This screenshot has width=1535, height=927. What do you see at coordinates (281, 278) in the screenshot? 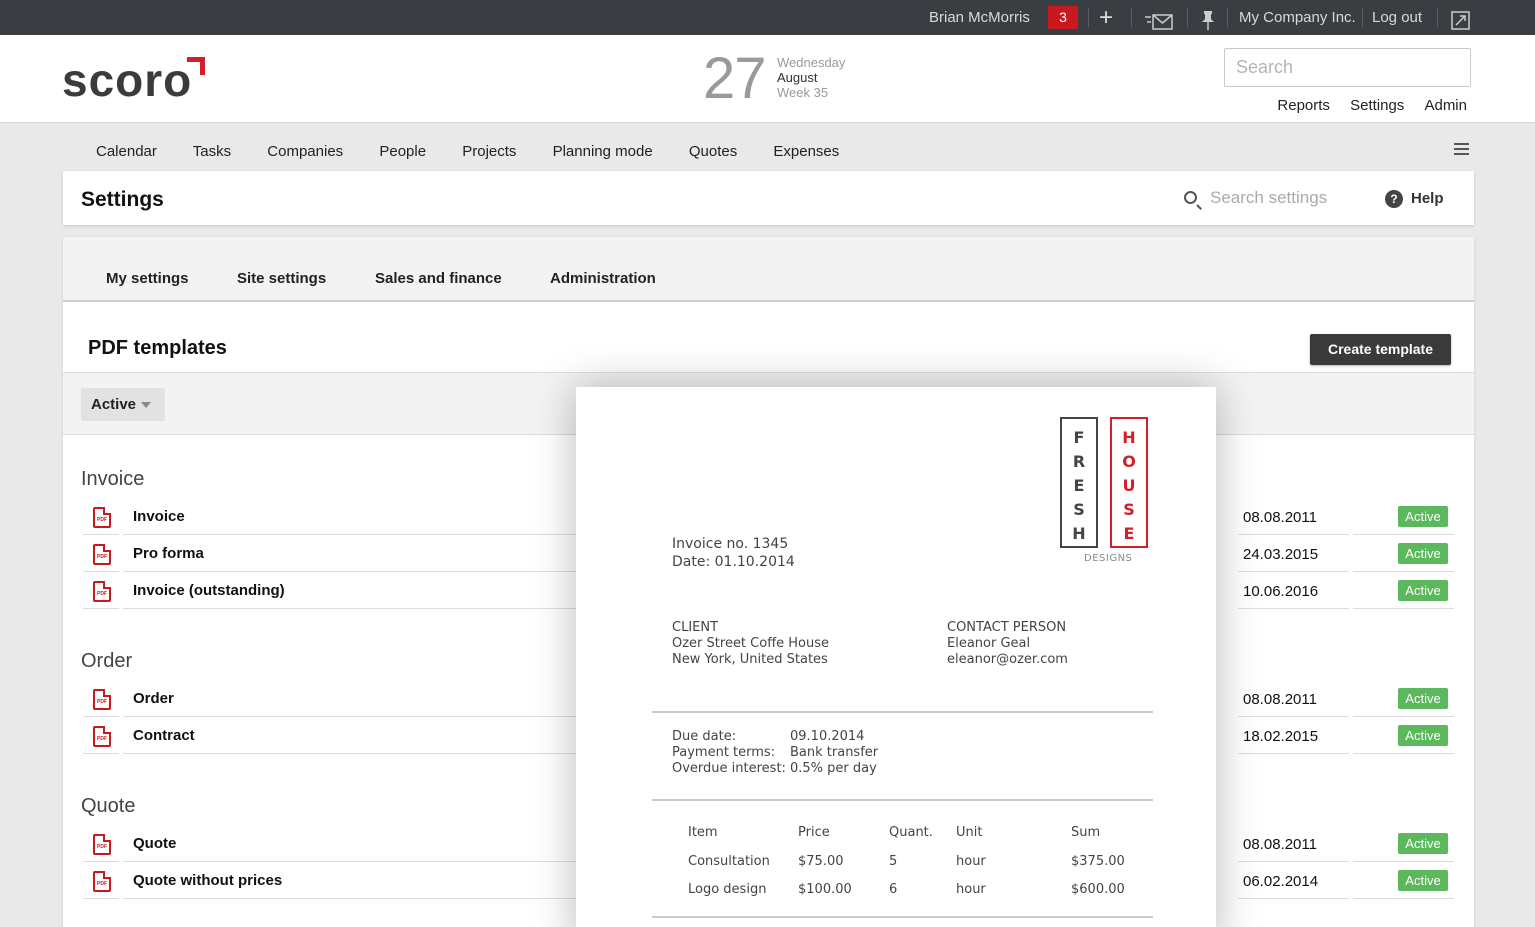
I see `tab-site-settings: Site settings` at bounding box center [281, 278].